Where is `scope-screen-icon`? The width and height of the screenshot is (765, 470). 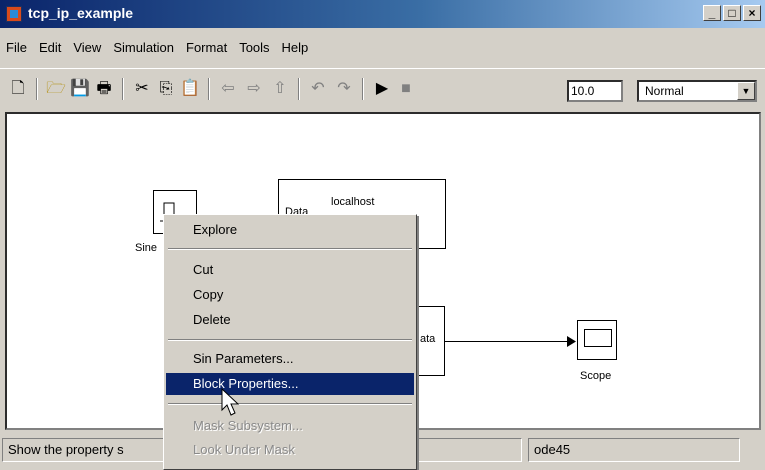
scope-screen-icon is located at coordinates (598, 338).